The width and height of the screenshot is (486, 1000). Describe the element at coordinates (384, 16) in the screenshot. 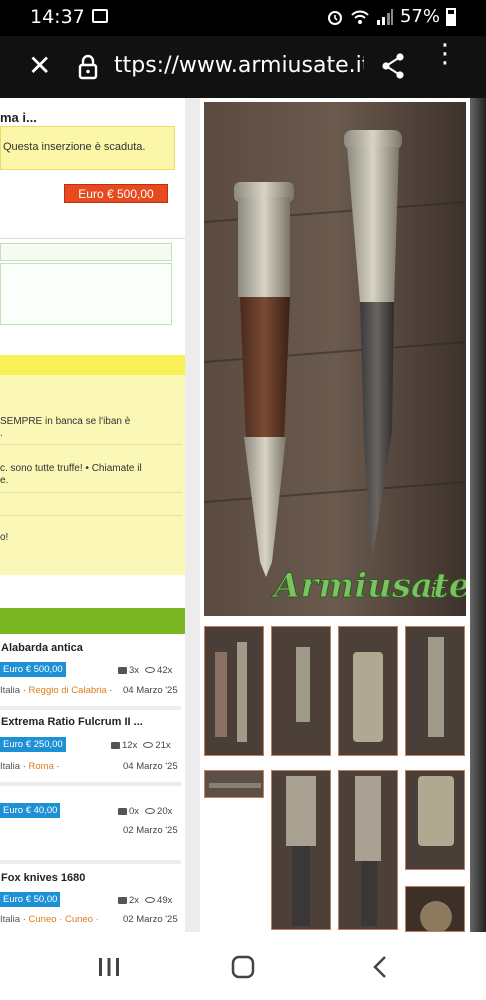

I see `signal-icon` at that location.